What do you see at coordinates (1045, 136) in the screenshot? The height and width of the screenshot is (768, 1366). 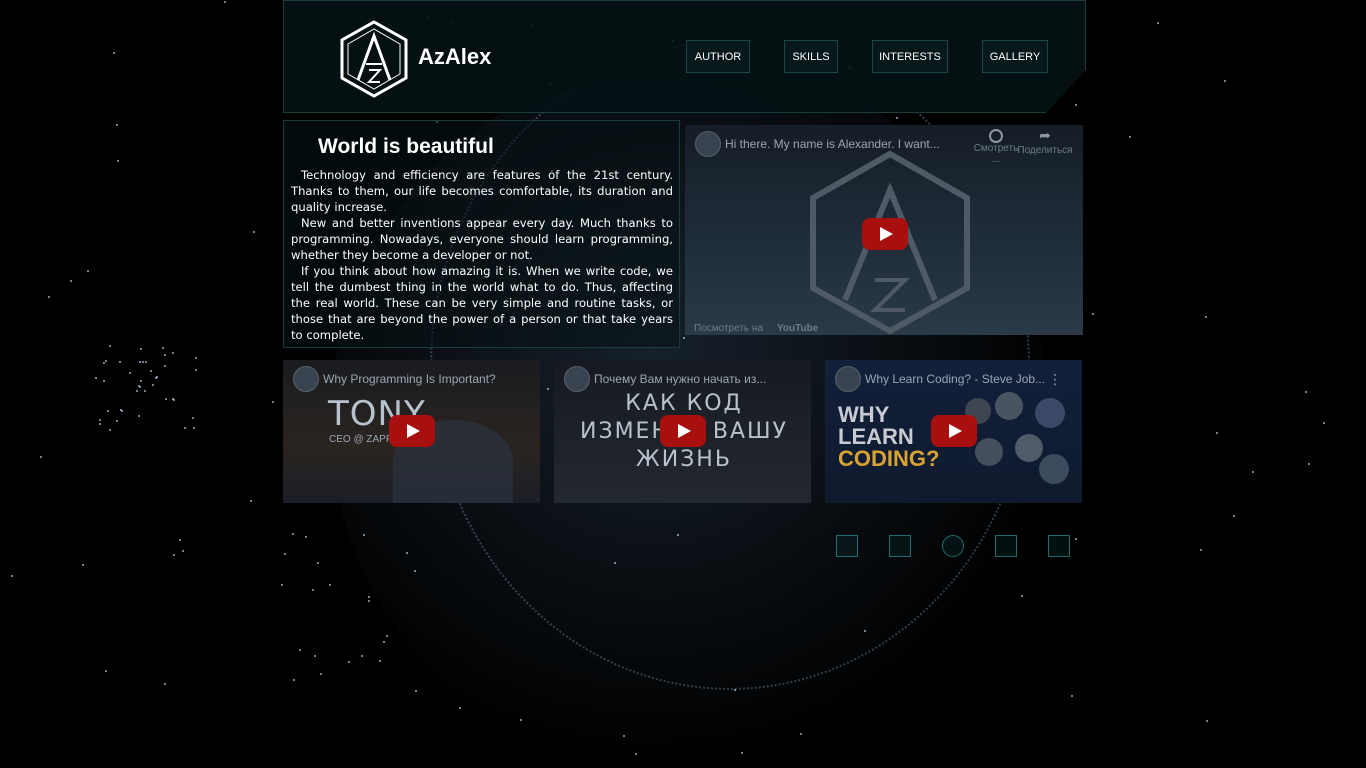 I see `share-icon: ➦` at bounding box center [1045, 136].